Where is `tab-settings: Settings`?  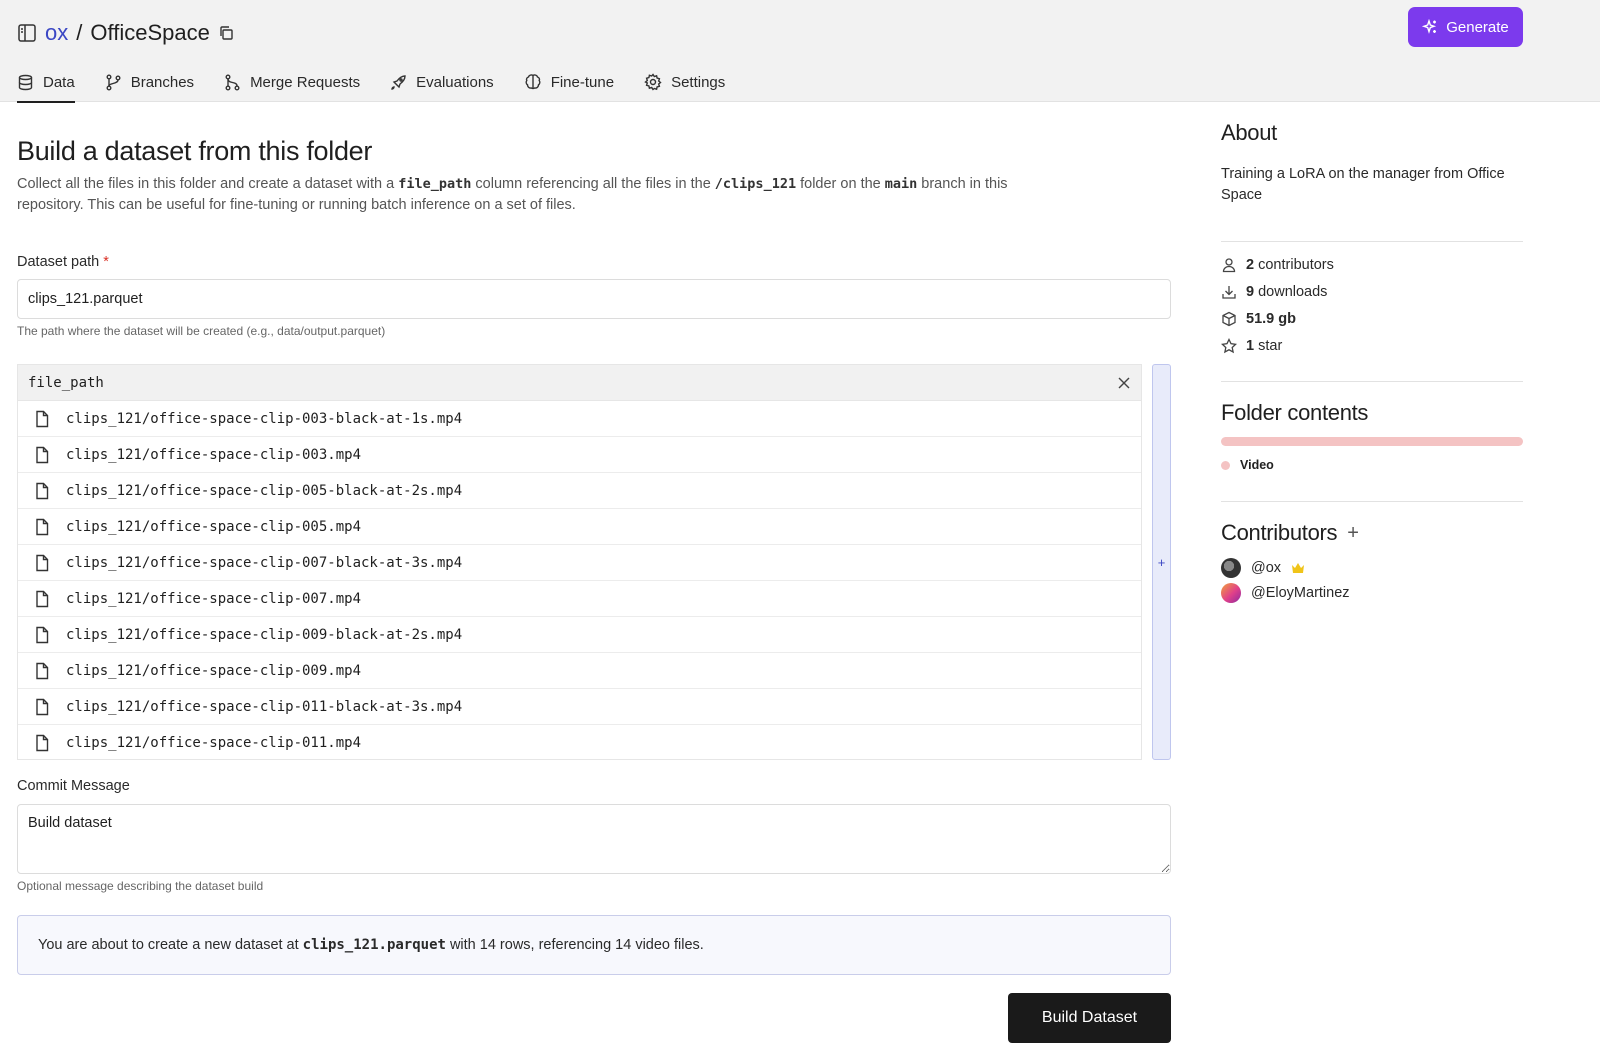
tab-settings: Settings is located at coordinates (684, 84).